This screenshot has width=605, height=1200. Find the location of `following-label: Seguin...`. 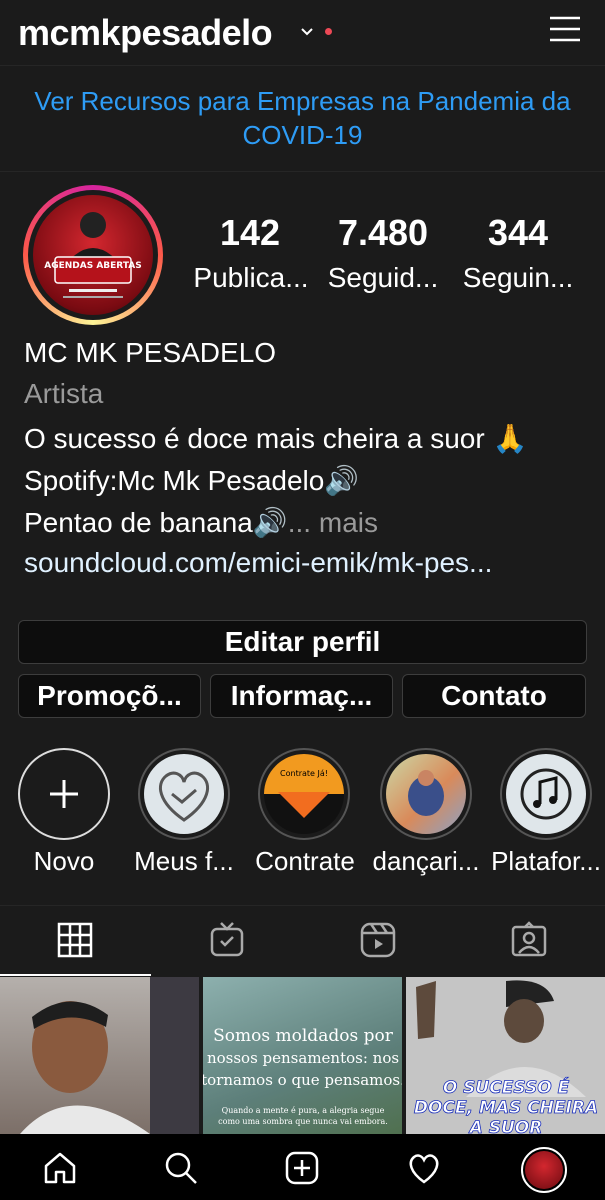

following-label: Seguin... is located at coordinates (518, 278).